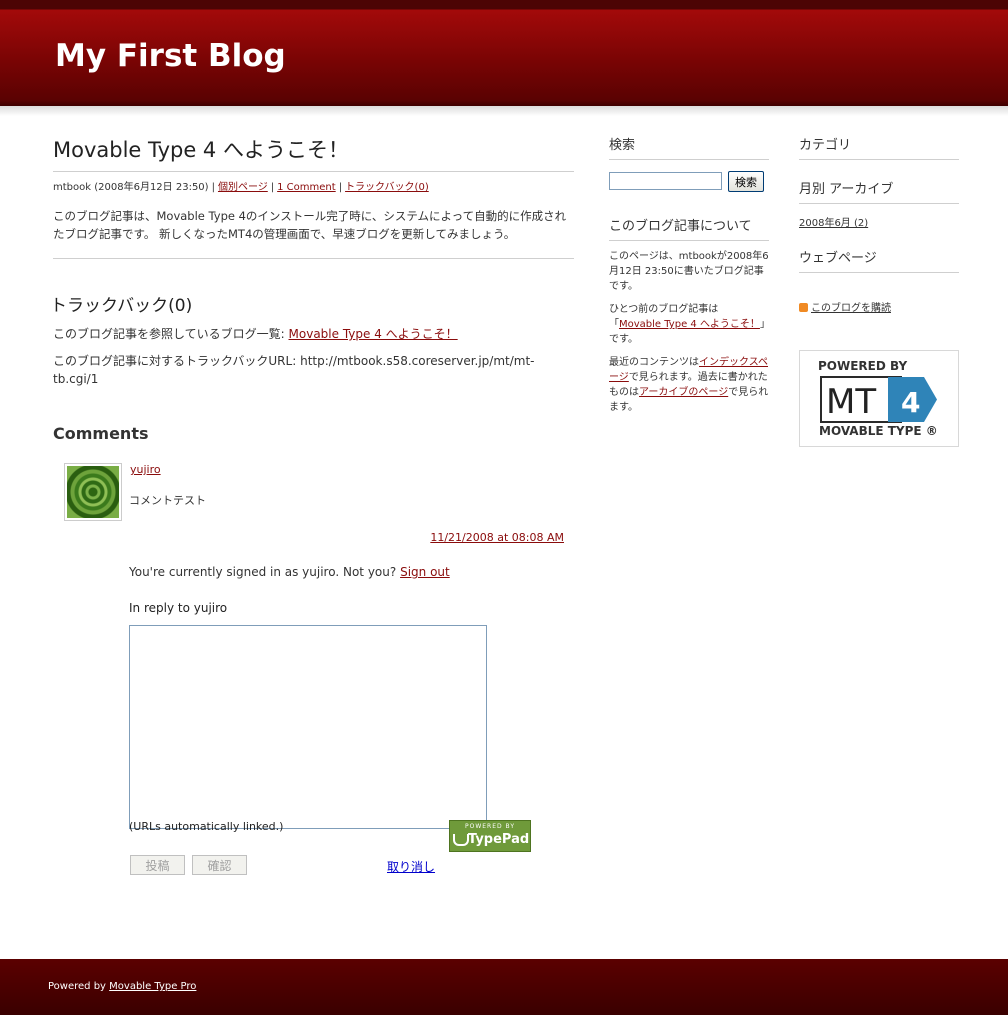  I want to click on previous-entry-text: ひとつ前のブログ記事は「Movable Type 4 へようこそ！」です。, so click(689, 324).